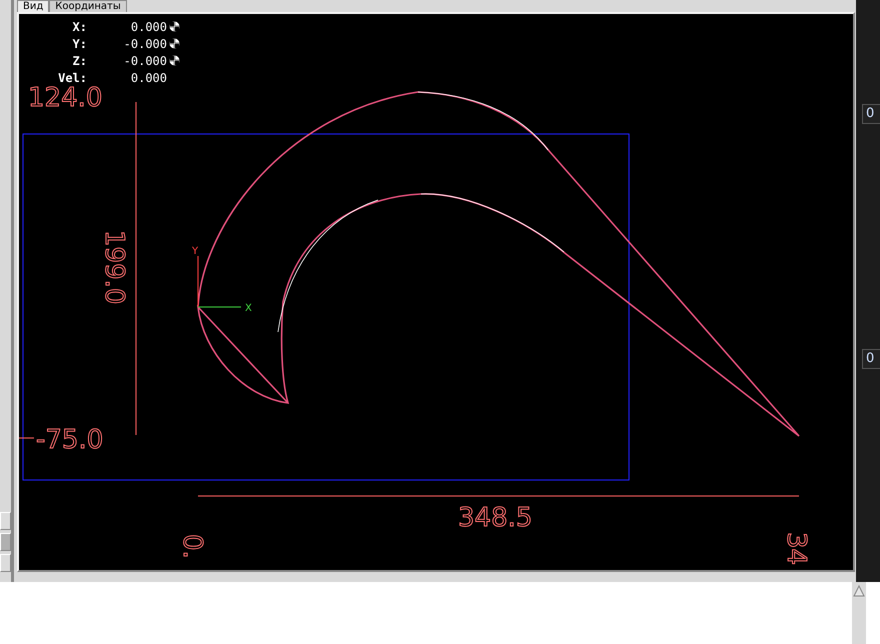 The width and height of the screenshot is (880, 644). What do you see at coordinates (79, 27) in the screenshot?
I see `axis-label: X:` at bounding box center [79, 27].